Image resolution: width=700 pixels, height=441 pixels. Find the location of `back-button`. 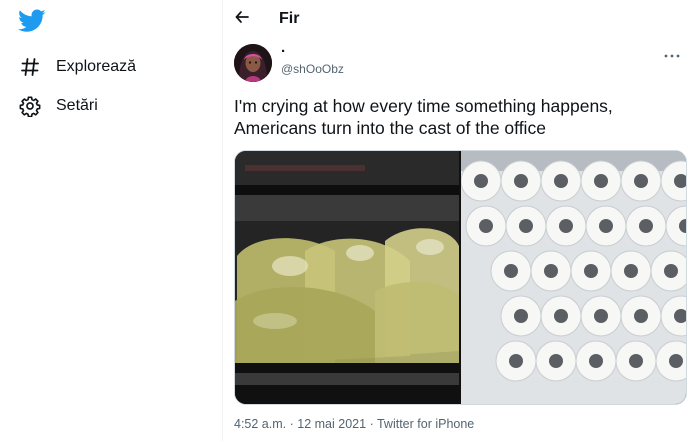

back-button is located at coordinates (242, 19).